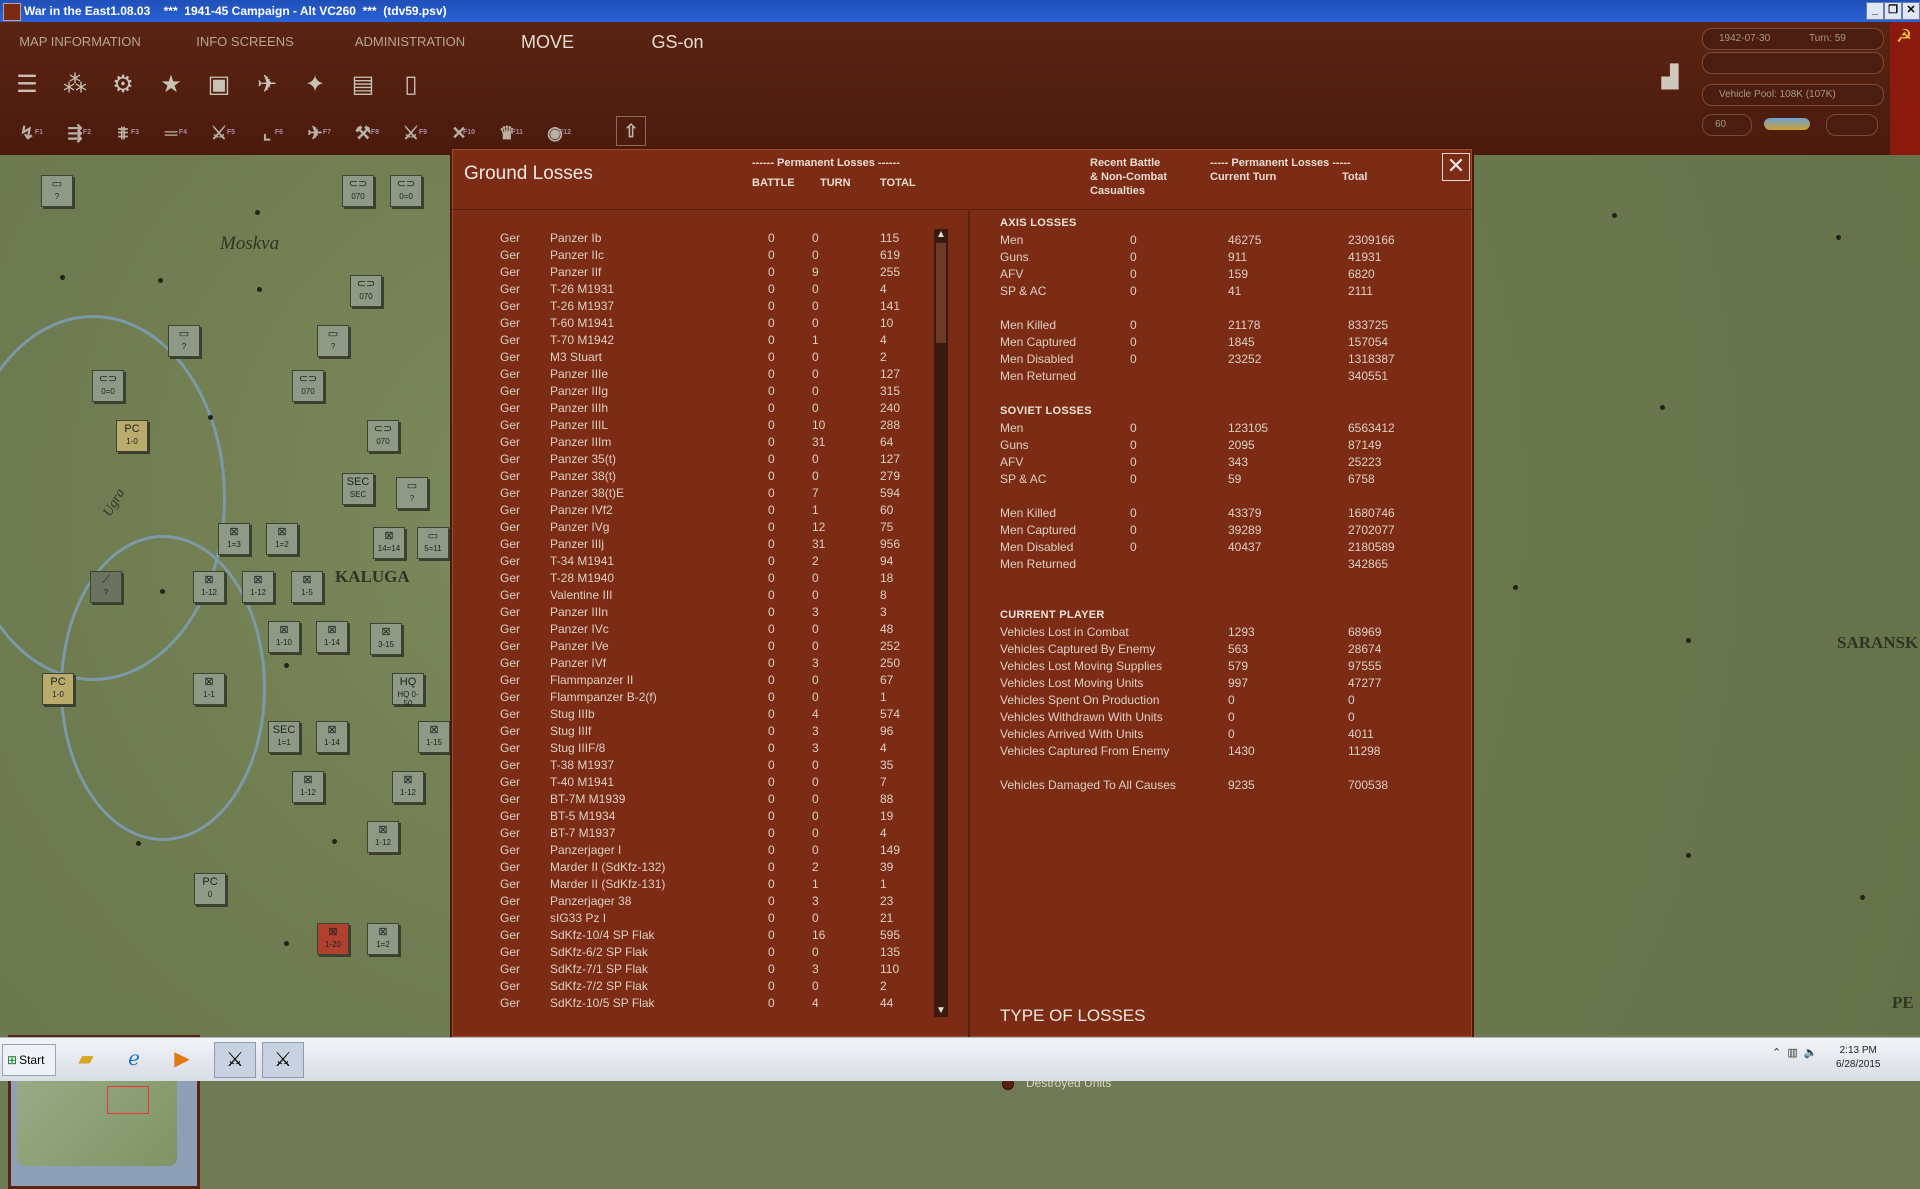 Image resolution: width=1920 pixels, height=1189 pixels. I want to click on unit-counter: ⊠ 1-1, so click(209, 689).